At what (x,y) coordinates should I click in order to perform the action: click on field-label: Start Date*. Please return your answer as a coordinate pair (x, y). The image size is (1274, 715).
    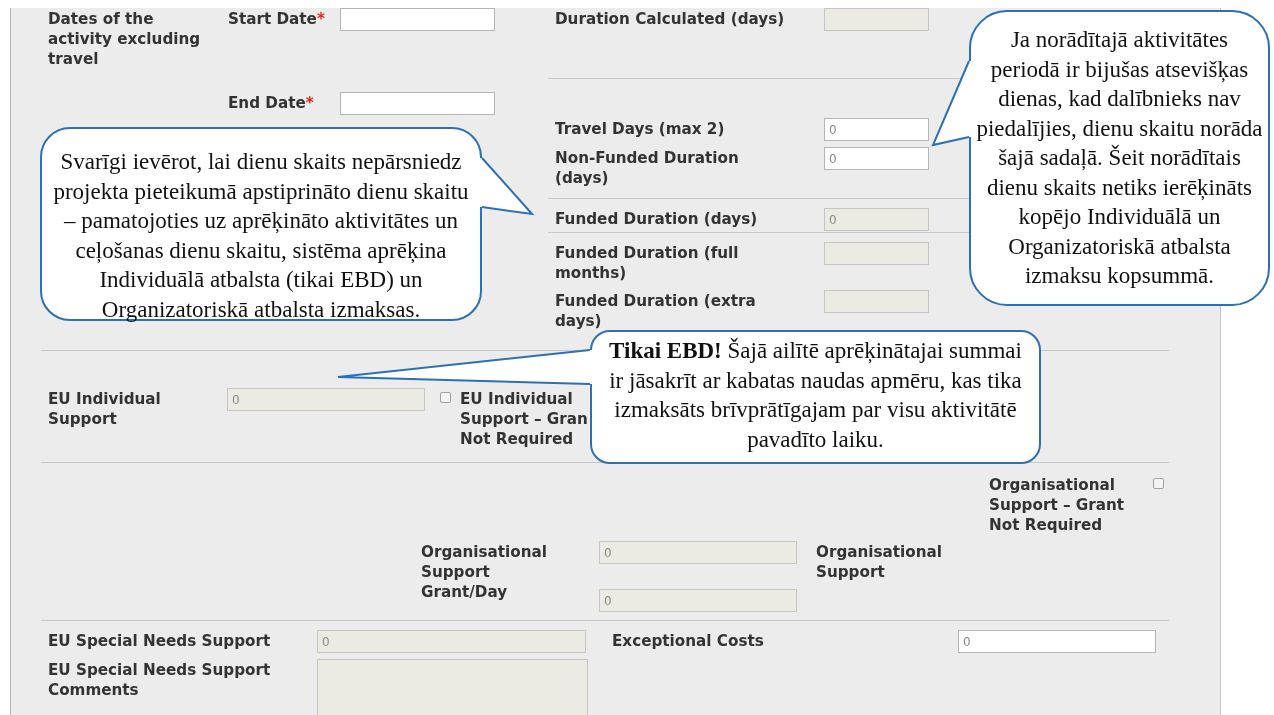
    Looking at the image, I should click on (277, 19).